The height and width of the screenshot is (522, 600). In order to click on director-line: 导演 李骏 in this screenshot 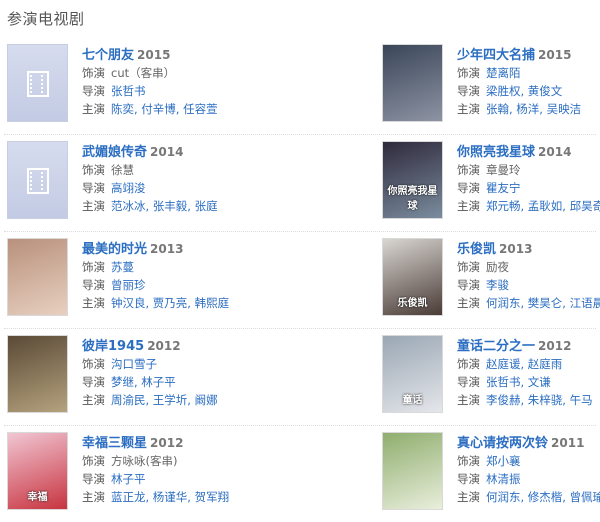, I will do `click(528, 285)`.